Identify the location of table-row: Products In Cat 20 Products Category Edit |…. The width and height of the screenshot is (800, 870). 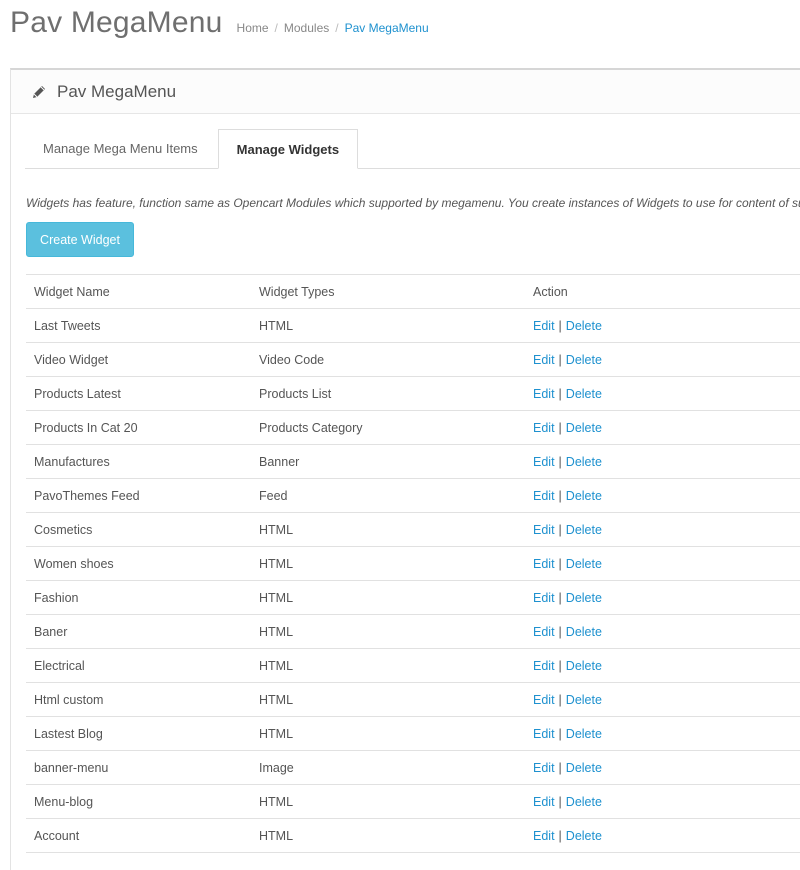
(413, 427).